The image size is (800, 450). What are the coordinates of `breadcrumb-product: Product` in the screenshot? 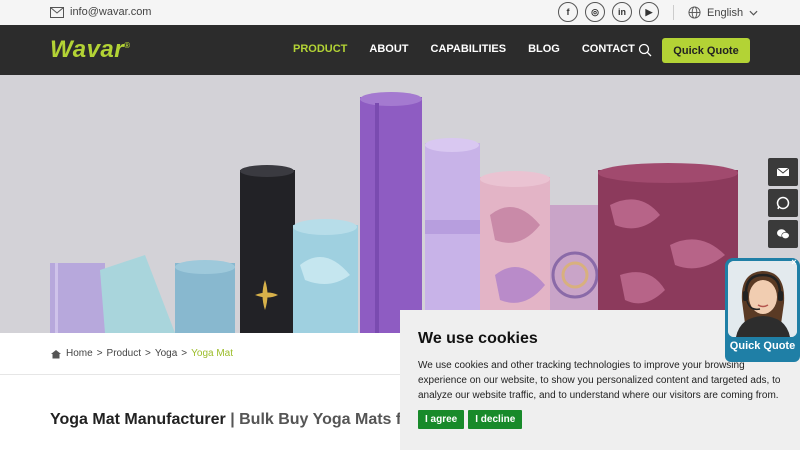 It's located at (124, 353).